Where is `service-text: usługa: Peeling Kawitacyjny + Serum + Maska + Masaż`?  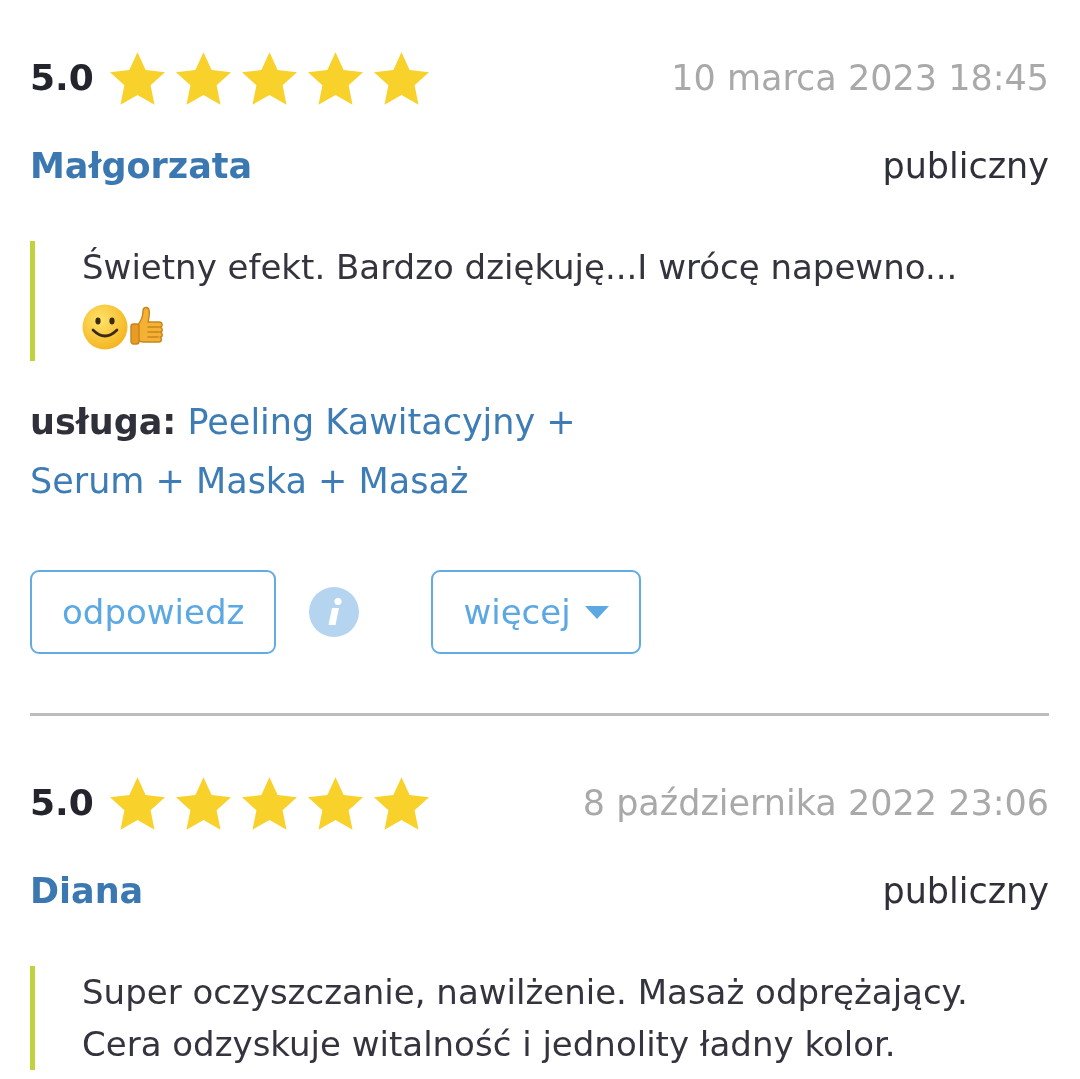 service-text: usługa: Peeling Kawitacyjny + Serum + Maska + Masaż is located at coordinates (303, 452).